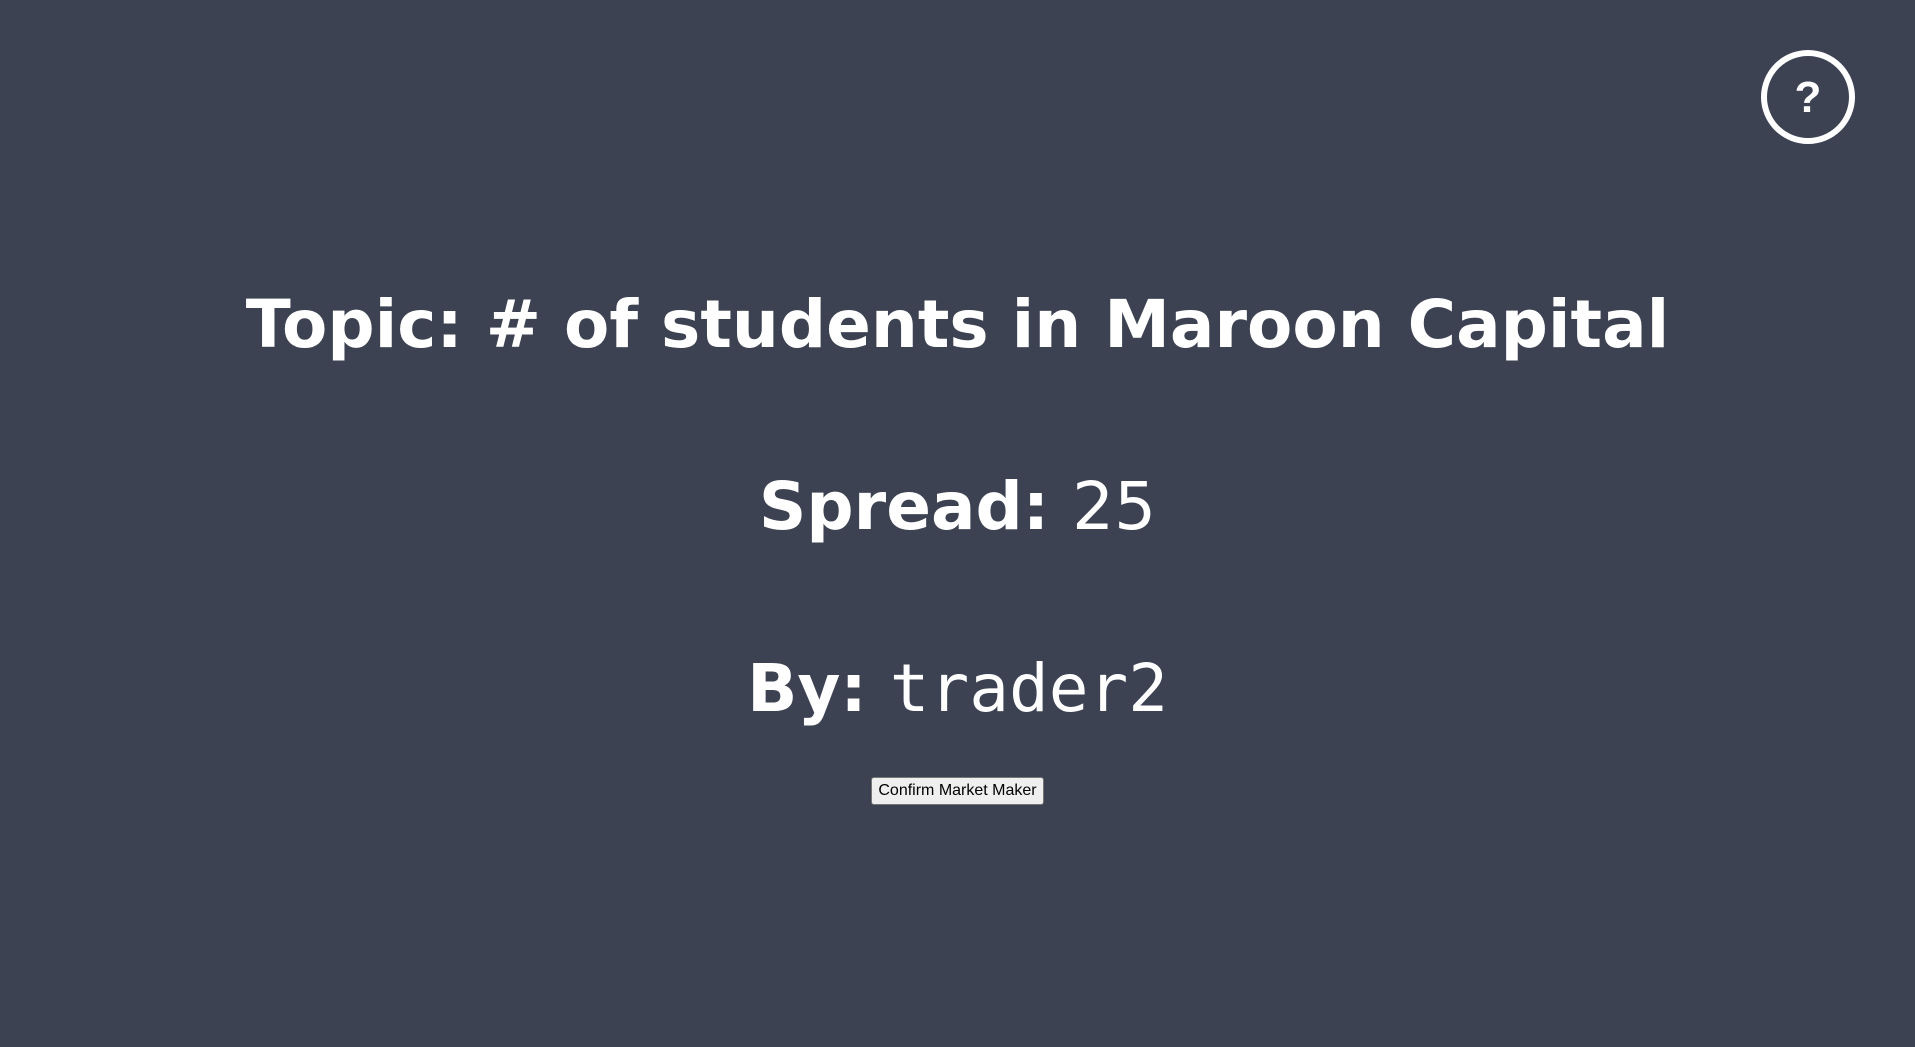 This screenshot has width=1915, height=1047. What do you see at coordinates (354, 324) in the screenshot?
I see `topic-label: Topic:` at bounding box center [354, 324].